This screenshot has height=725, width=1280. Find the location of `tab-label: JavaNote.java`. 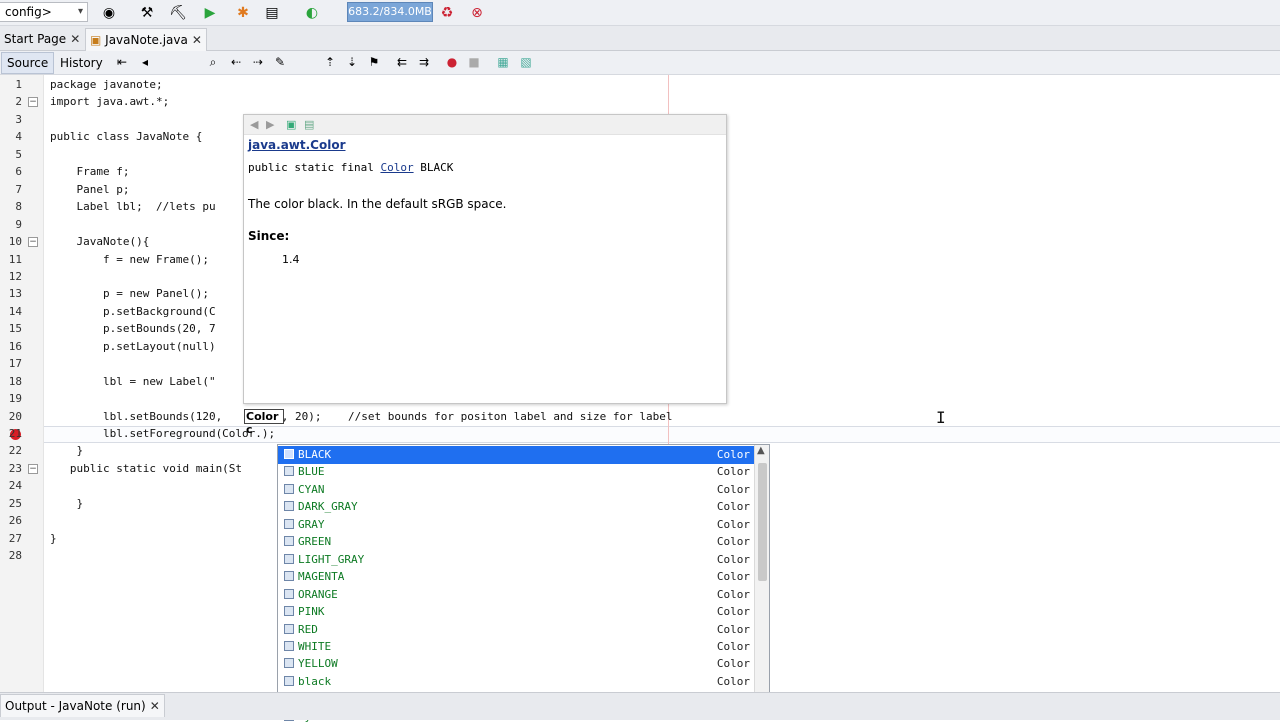

tab-label: JavaNote.java is located at coordinates (146, 40).